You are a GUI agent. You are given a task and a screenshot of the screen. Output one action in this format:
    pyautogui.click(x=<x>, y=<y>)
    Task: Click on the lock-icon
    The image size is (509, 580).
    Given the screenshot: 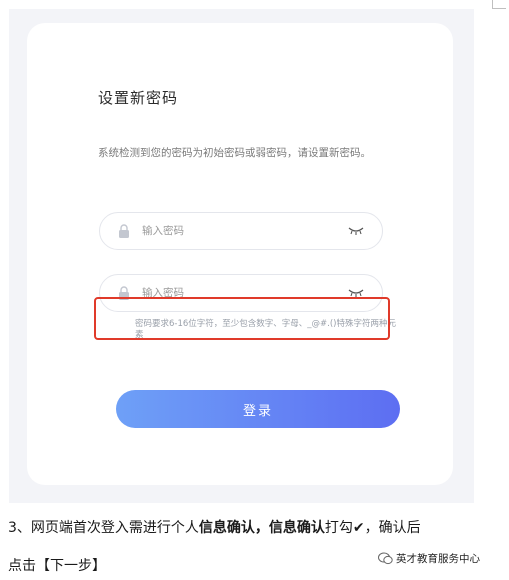 What is the action you would take?
    pyautogui.click(x=124, y=231)
    